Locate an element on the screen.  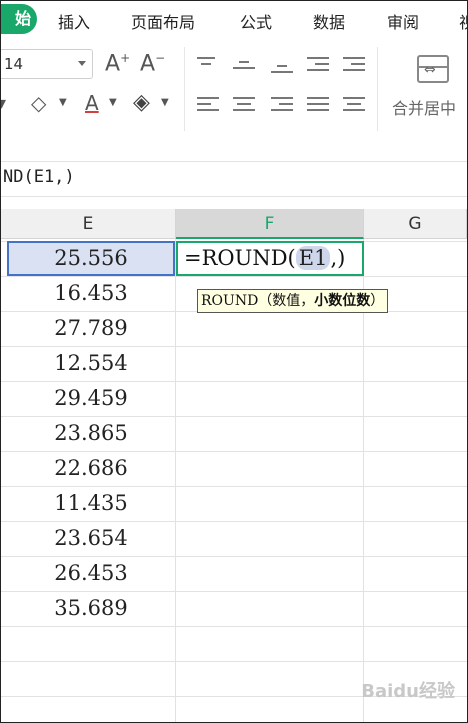
merge-center-button: 合并居中 is located at coordinates (424, 107).